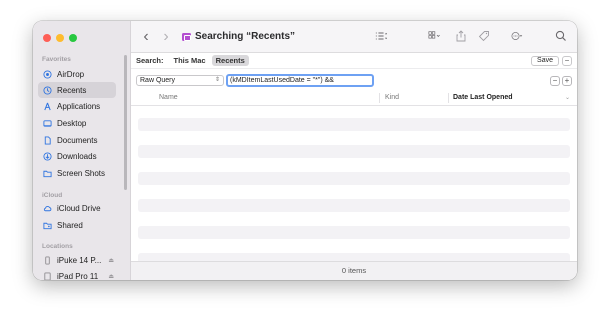 Image resolution: width=610 pixels, height=324 pixels. I want to click on list-view-button, so click(381, 37).